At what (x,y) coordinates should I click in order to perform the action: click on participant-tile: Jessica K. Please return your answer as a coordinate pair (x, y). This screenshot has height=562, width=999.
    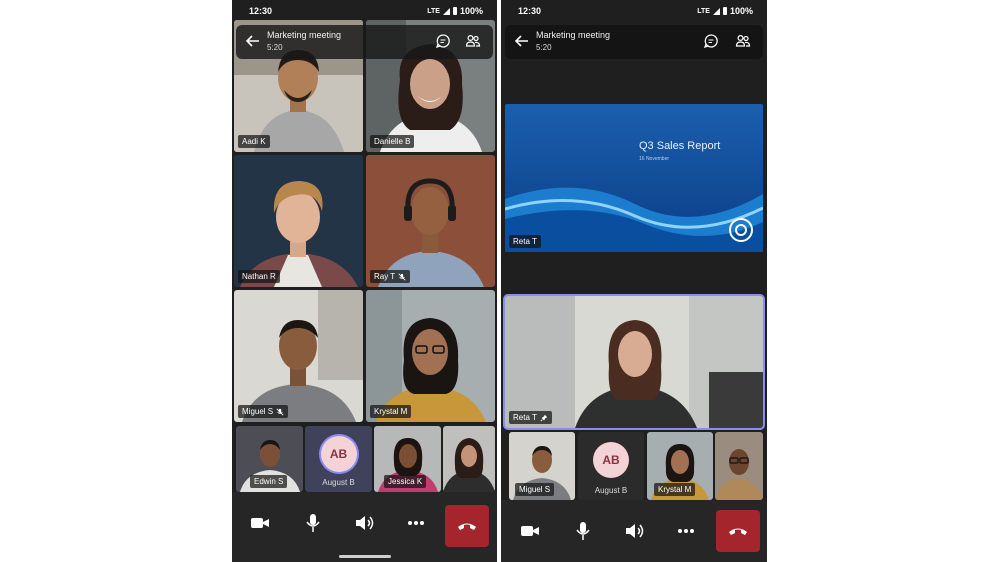
    Looking at the image, I should click on (407, 459).